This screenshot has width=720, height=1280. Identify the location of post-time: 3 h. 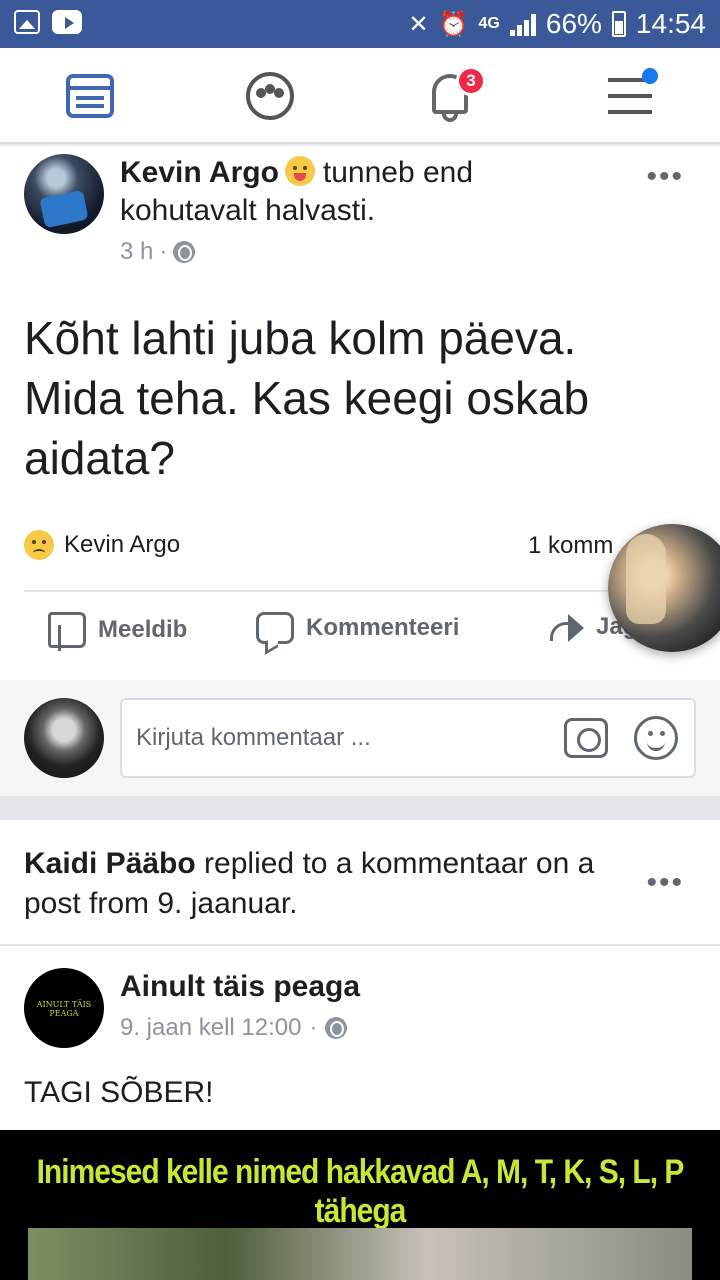
(136, 252).